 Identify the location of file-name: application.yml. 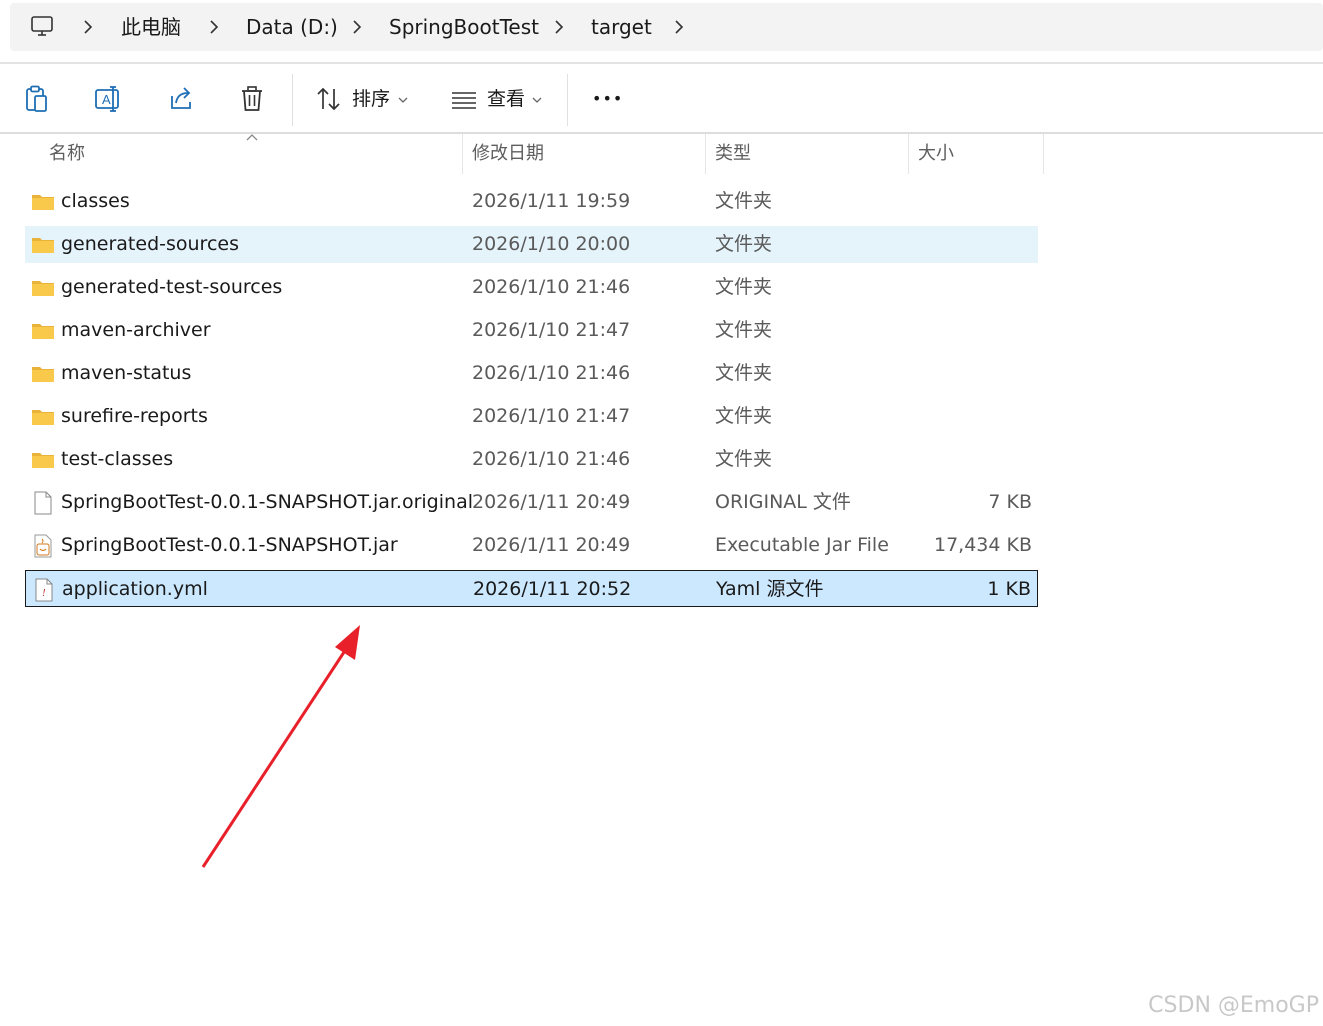
(135, 589).